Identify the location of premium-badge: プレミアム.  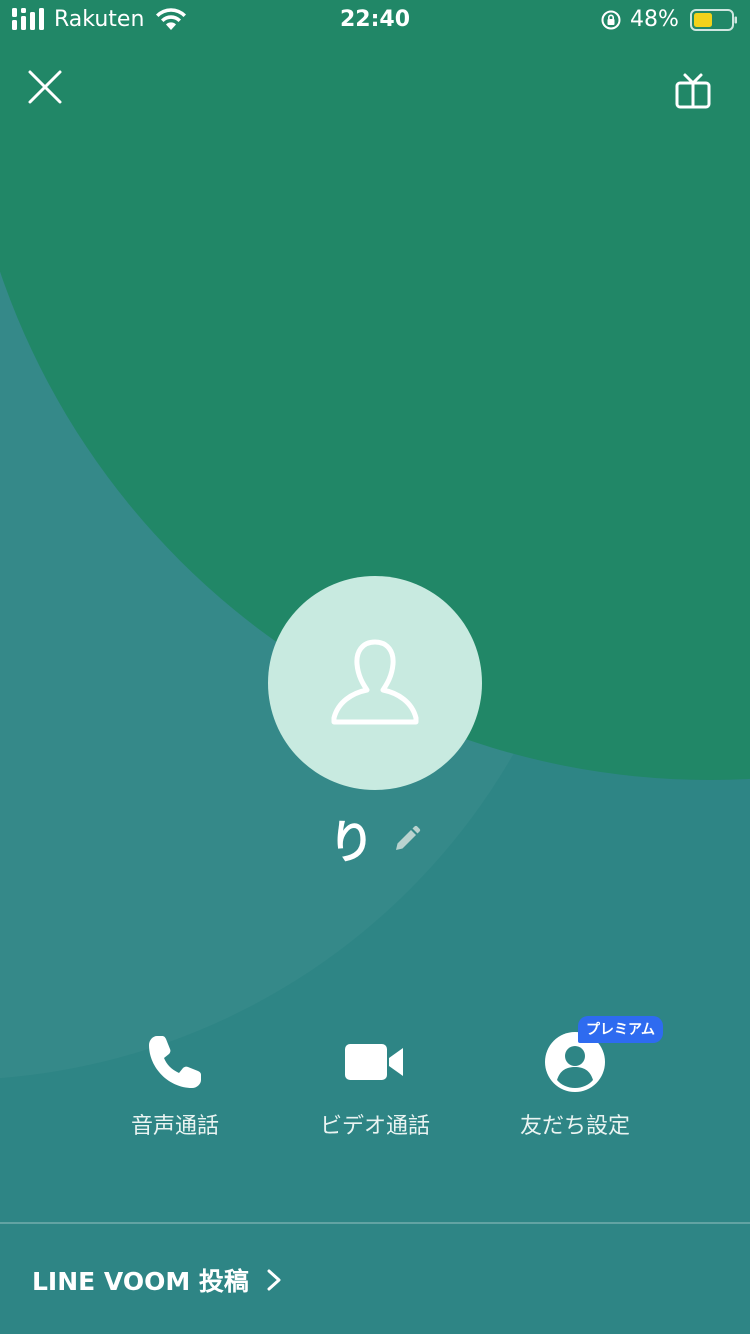
(621, 1029).